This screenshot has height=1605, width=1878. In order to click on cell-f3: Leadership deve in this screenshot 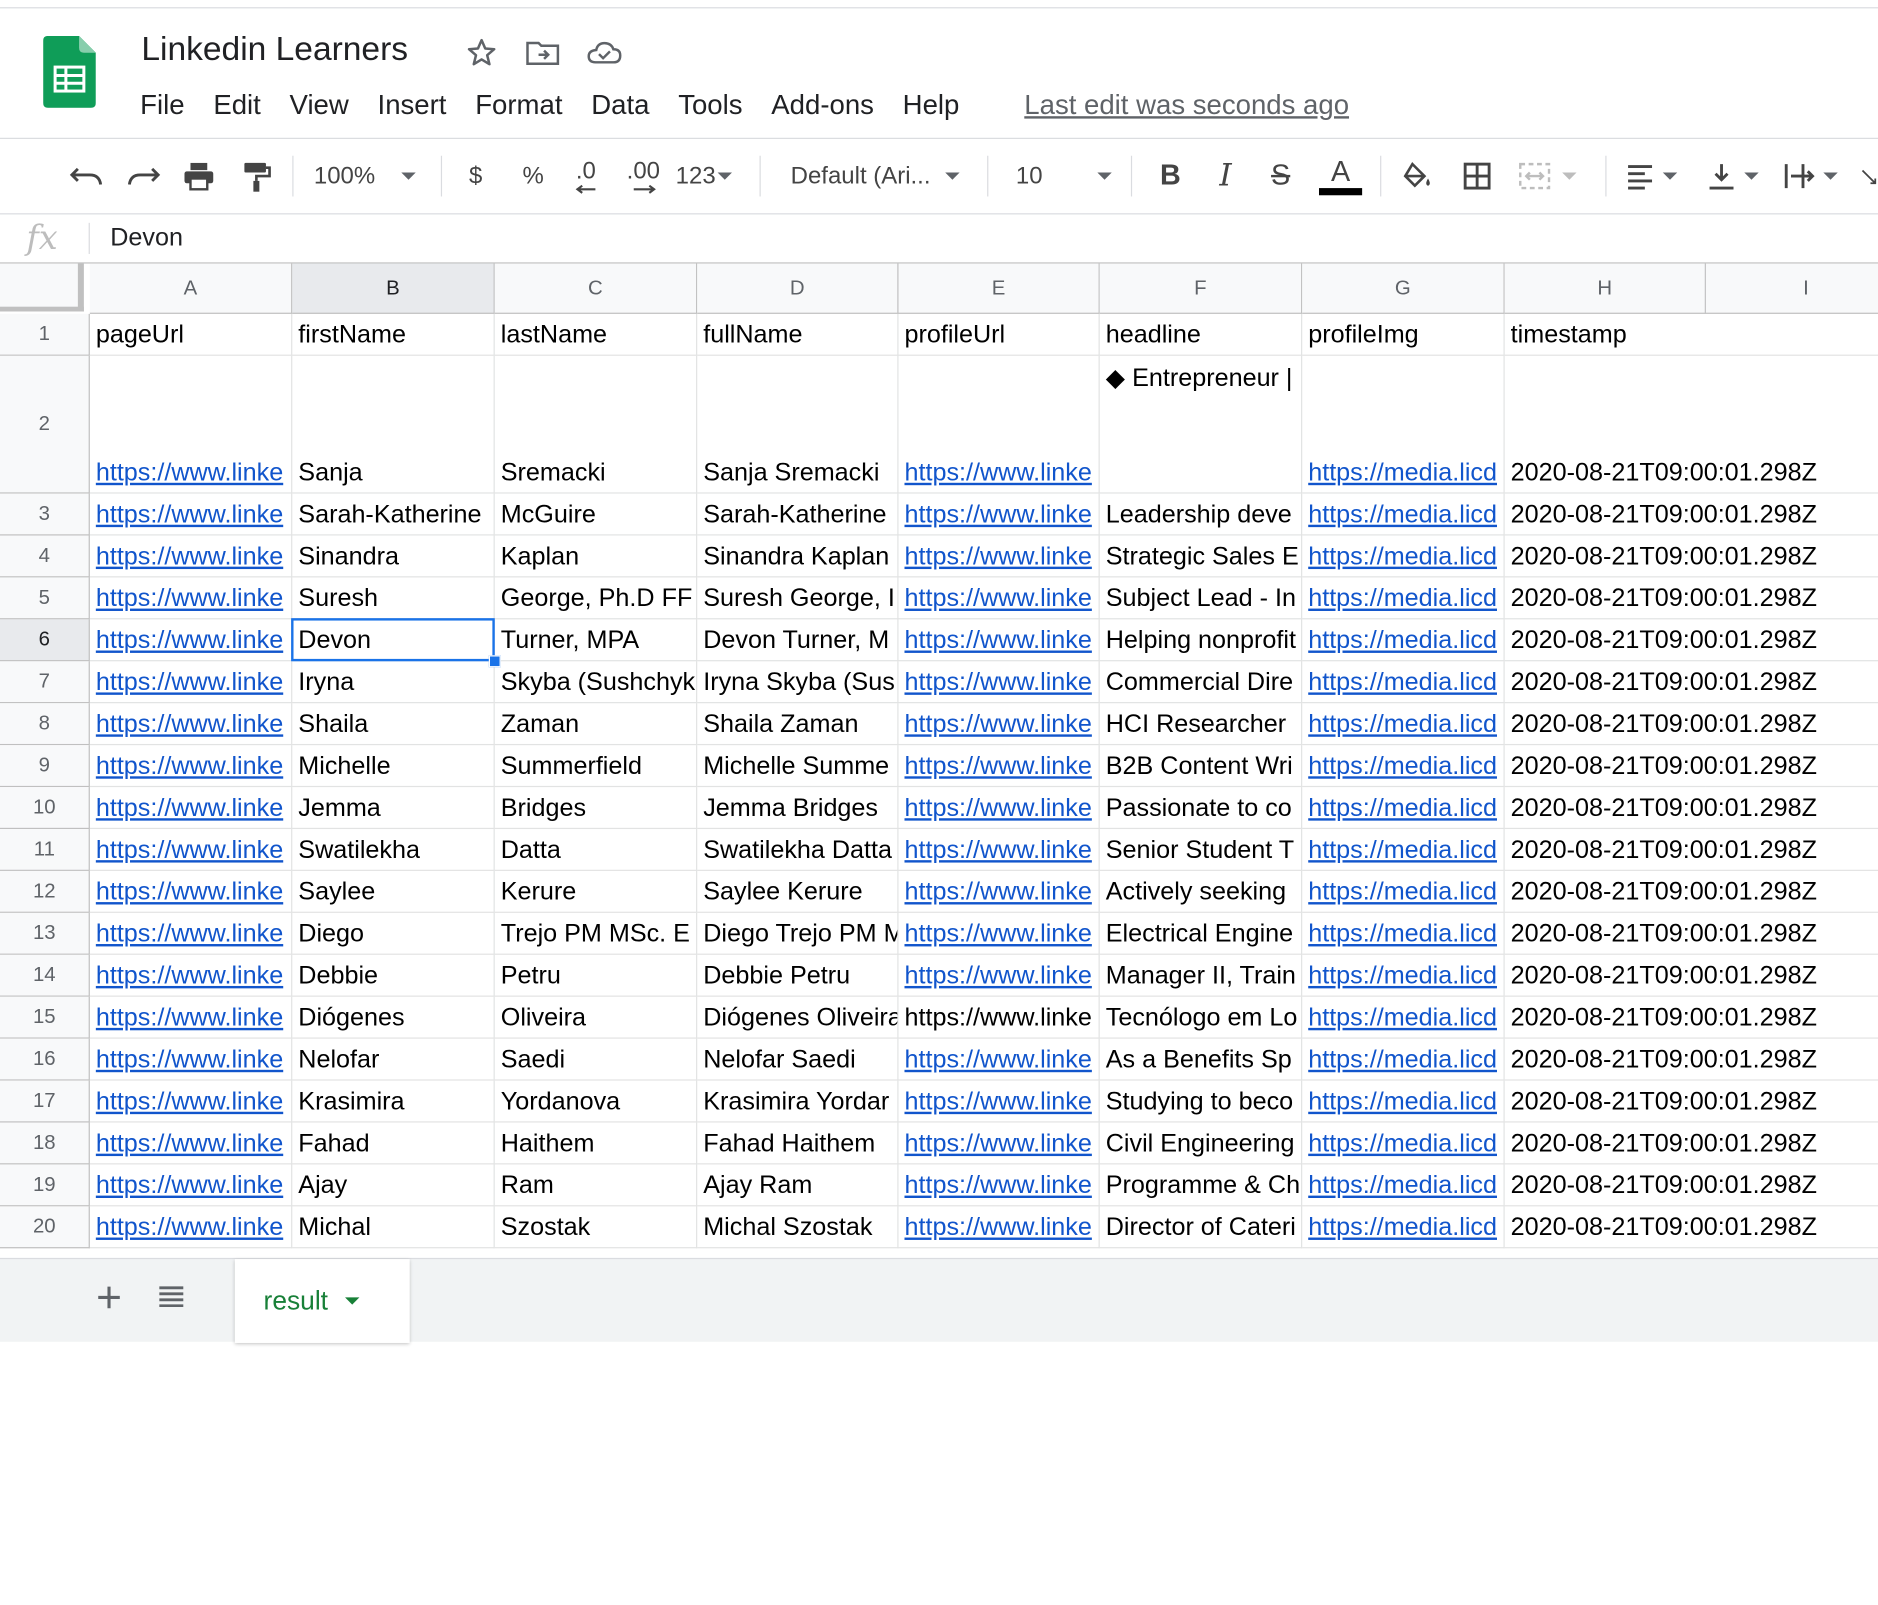, I will do `click(1201, 514)`.